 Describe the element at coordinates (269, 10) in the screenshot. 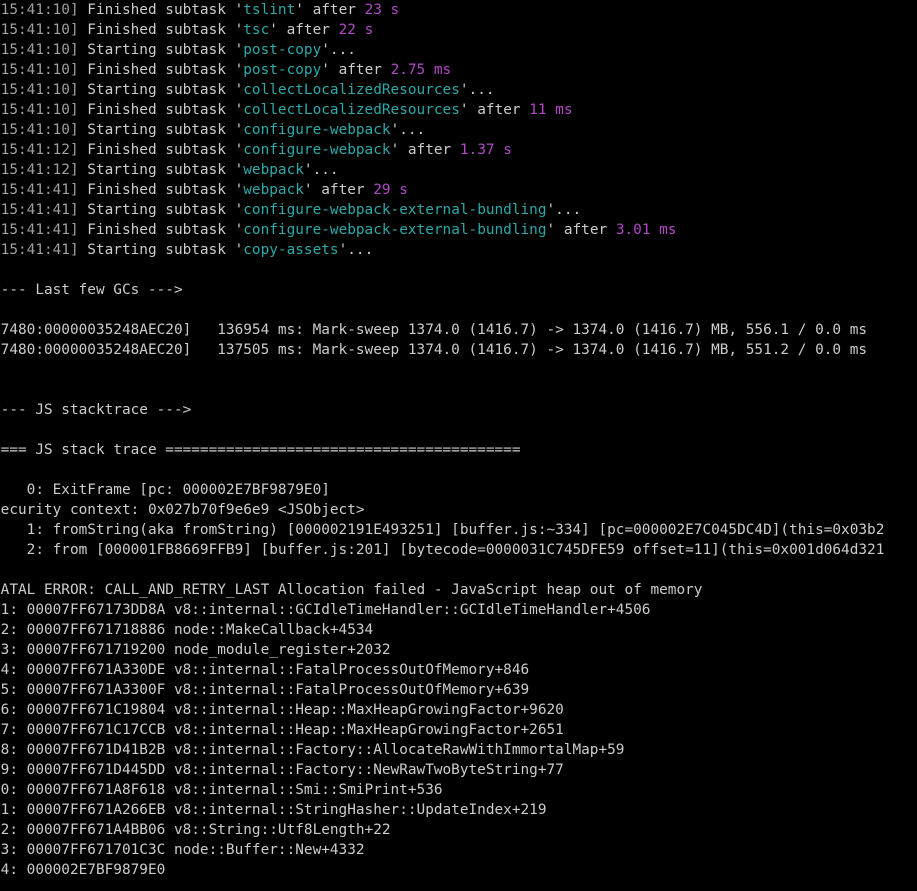

I see `task-name-text: tslint` at that location.